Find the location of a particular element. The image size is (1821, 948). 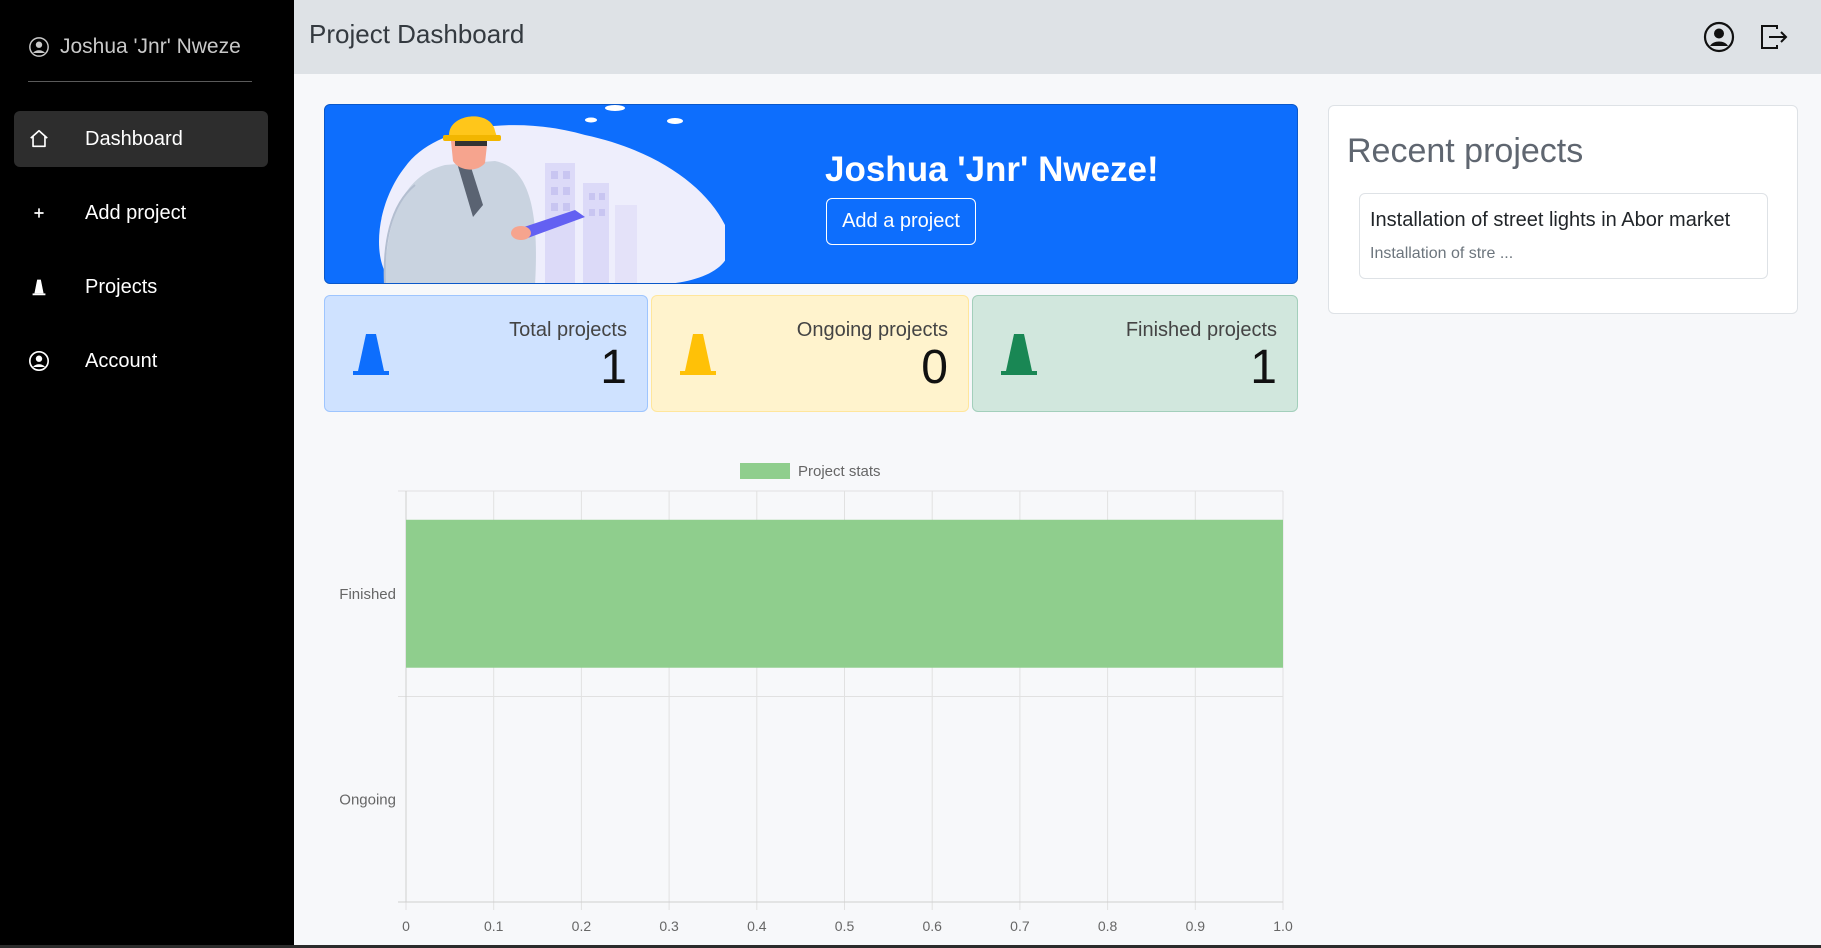

plus-icon is located at coordinates (39, 213).